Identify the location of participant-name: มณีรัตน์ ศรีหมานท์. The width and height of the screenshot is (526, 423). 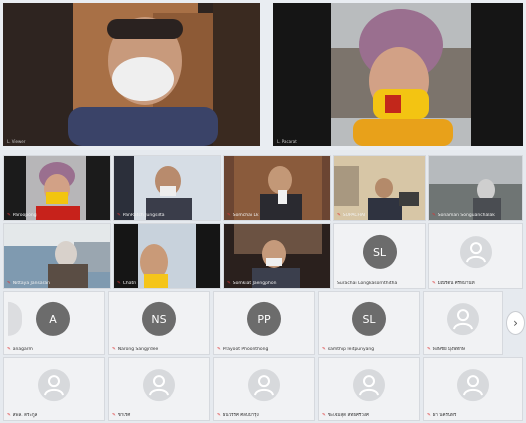
(456, 283).